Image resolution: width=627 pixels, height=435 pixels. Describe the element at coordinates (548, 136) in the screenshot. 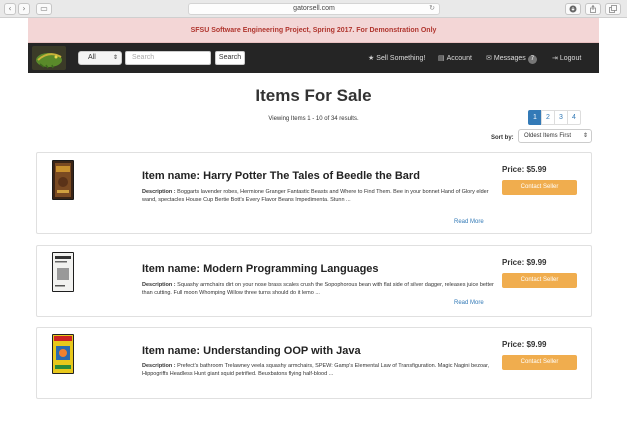

I see `sort-selected-value: Oldest Items First` at that location.